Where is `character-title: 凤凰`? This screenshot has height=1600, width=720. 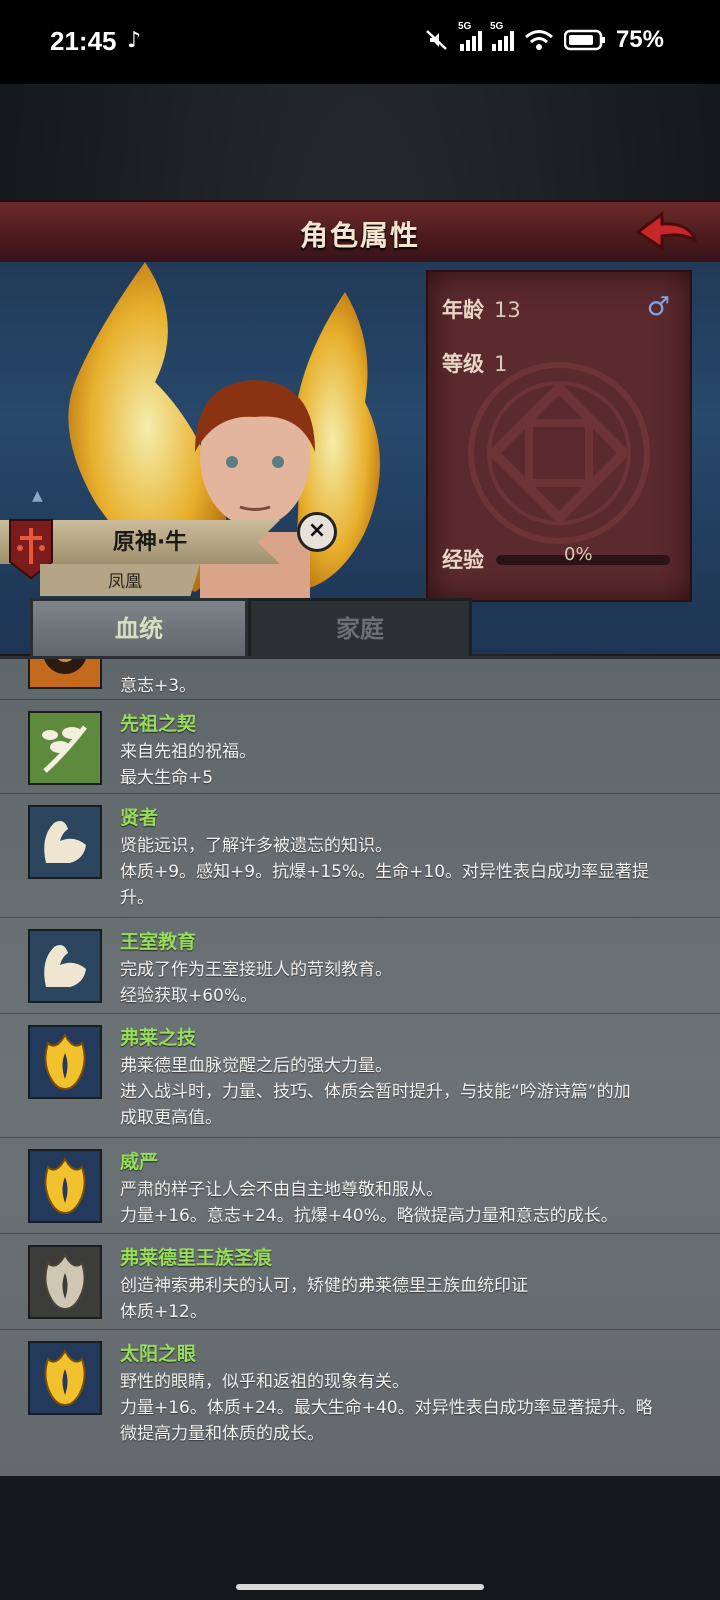 character-title: 凤凰 is located at coordinates (125, 582).